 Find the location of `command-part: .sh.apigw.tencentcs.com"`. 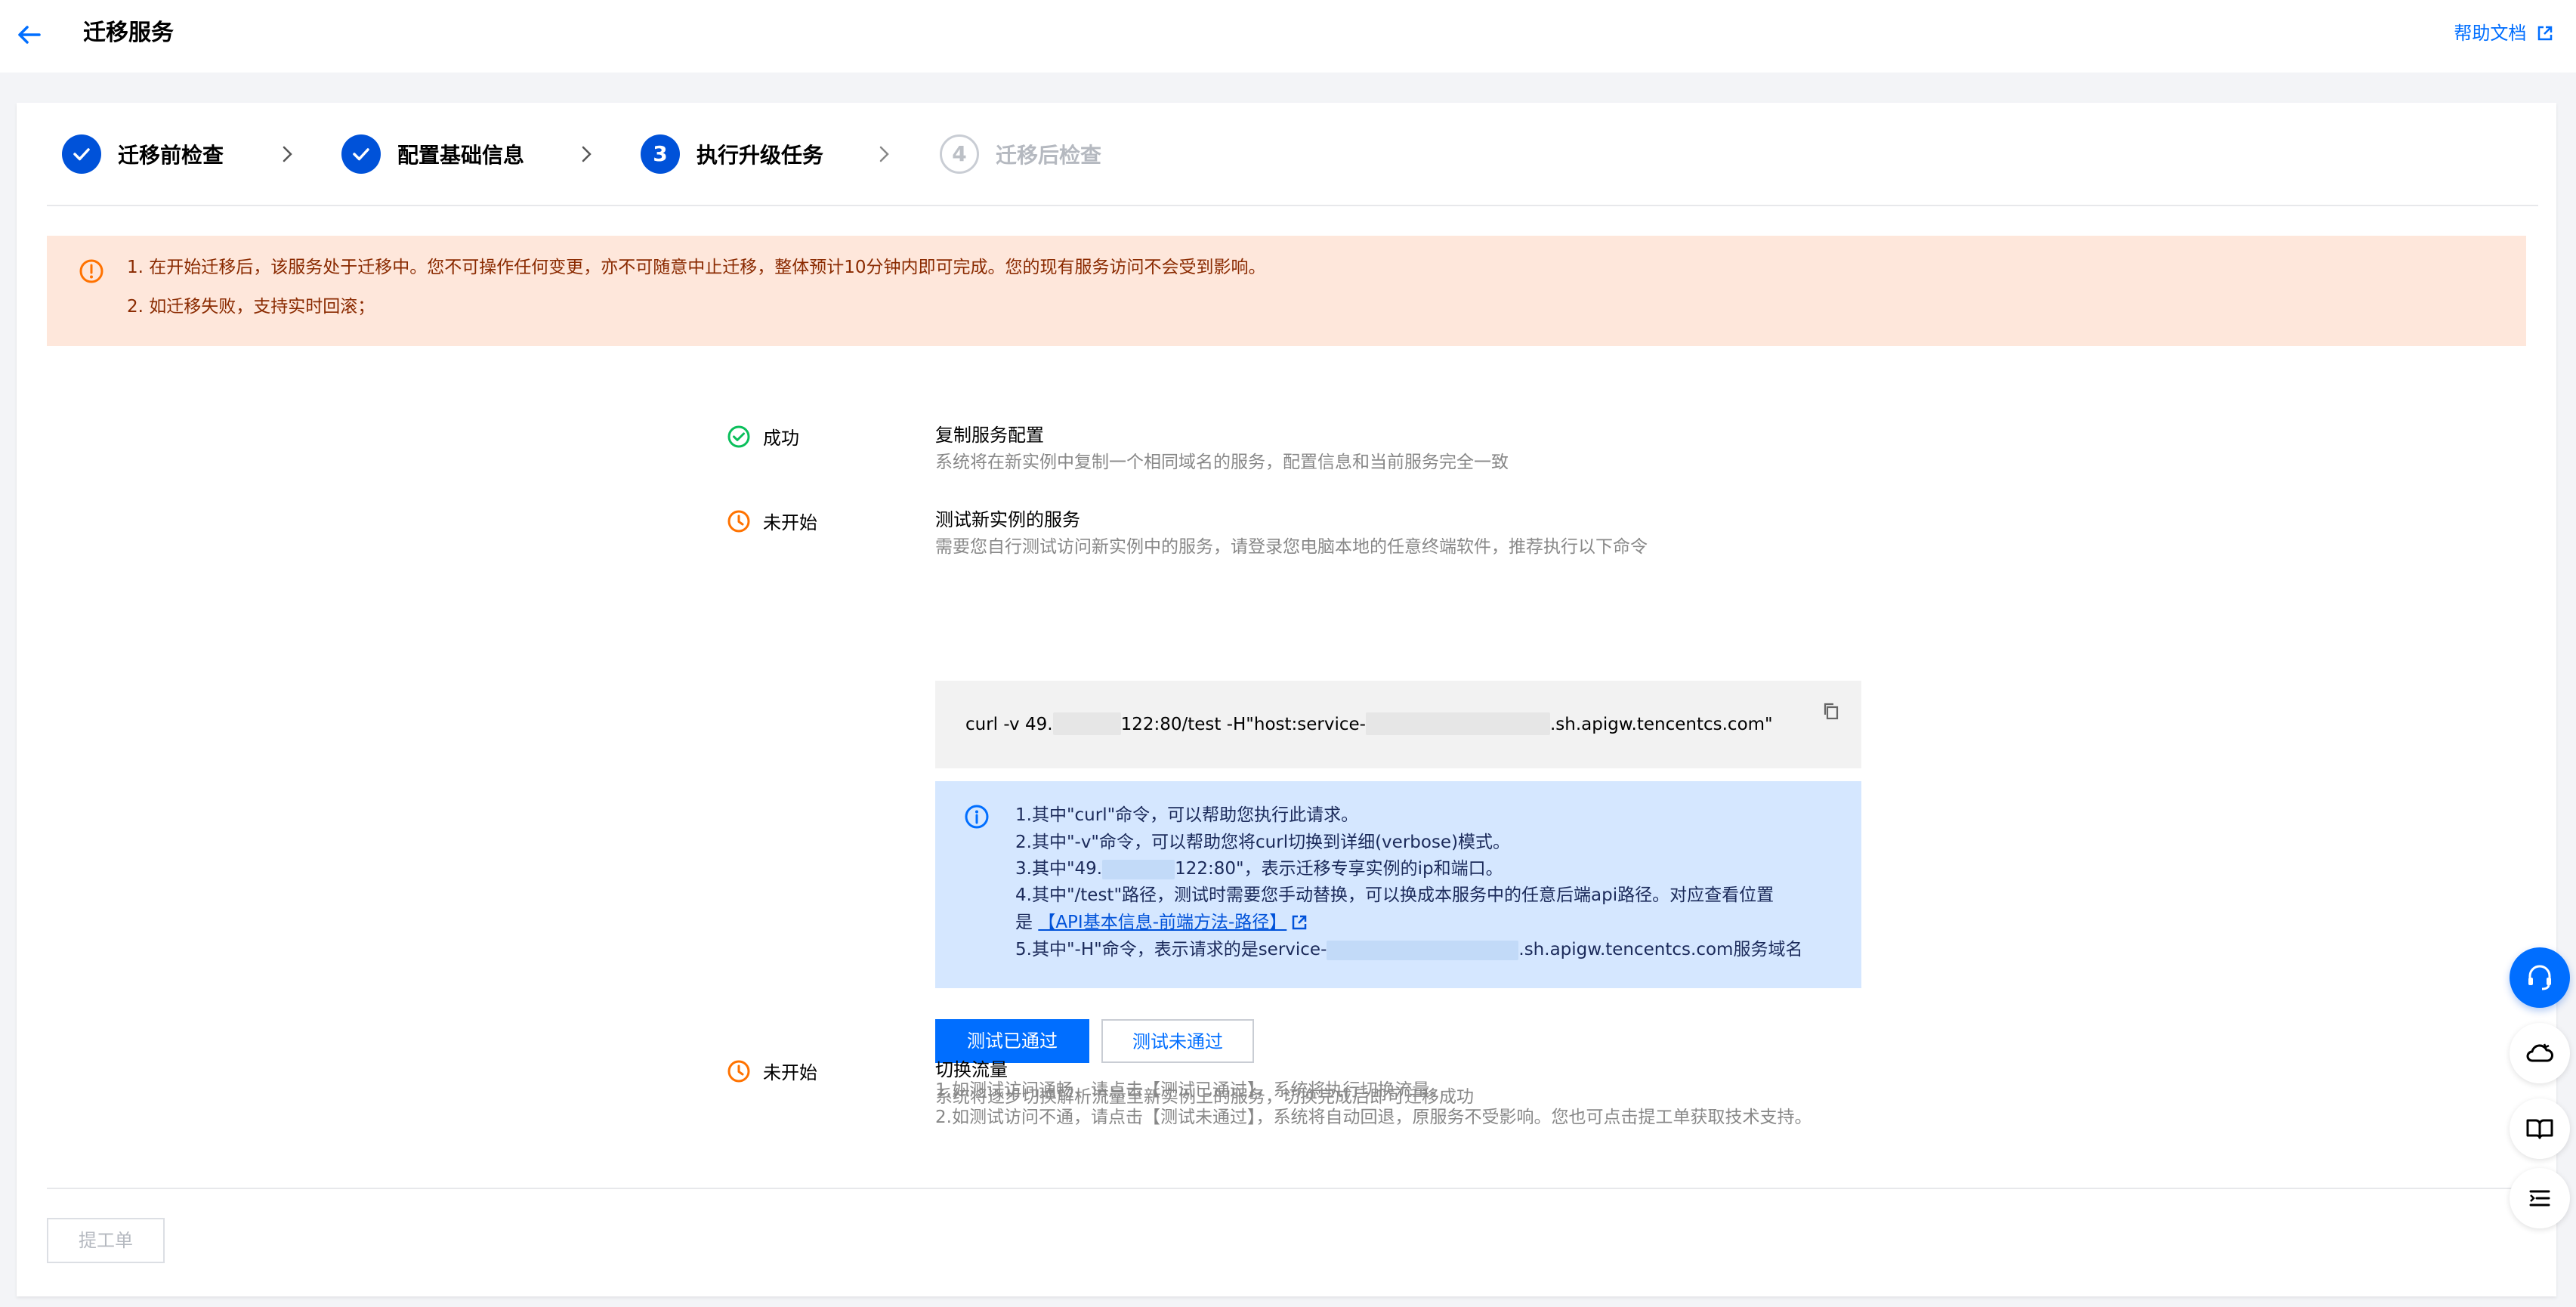

command-part: .sh.apigw.tencentcs.com" is located at coordinates (1661, 724).